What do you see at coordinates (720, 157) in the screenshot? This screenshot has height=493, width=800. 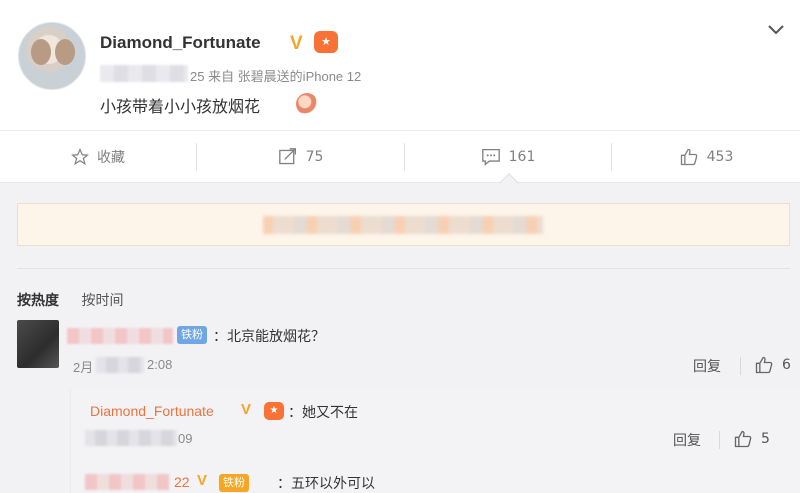 I see `like-count: 453` at bounding box center [720, 157].